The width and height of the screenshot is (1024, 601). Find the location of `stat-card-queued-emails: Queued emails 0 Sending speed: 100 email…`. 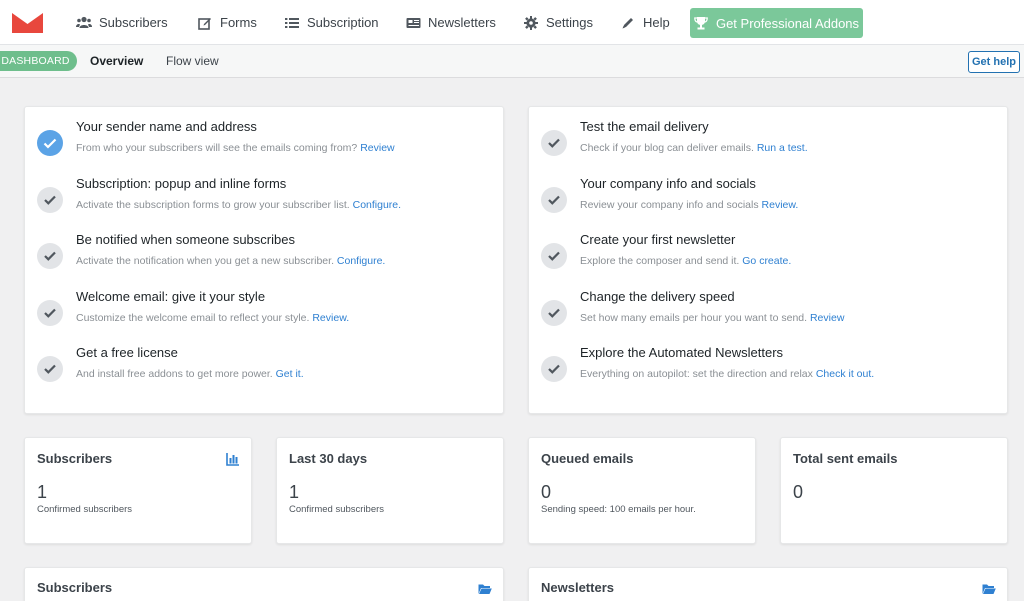

stat-card-queued-emails: Queued emails 0 Sending speed: 100 email… is located at coordinates (642, 490).